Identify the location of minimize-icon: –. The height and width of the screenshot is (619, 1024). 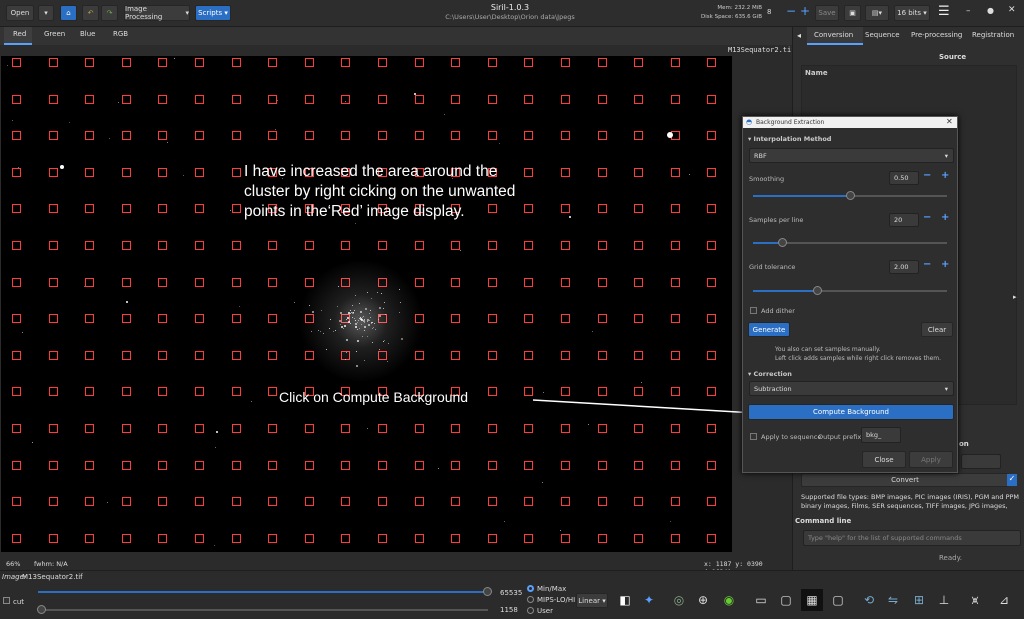
(968, 11).